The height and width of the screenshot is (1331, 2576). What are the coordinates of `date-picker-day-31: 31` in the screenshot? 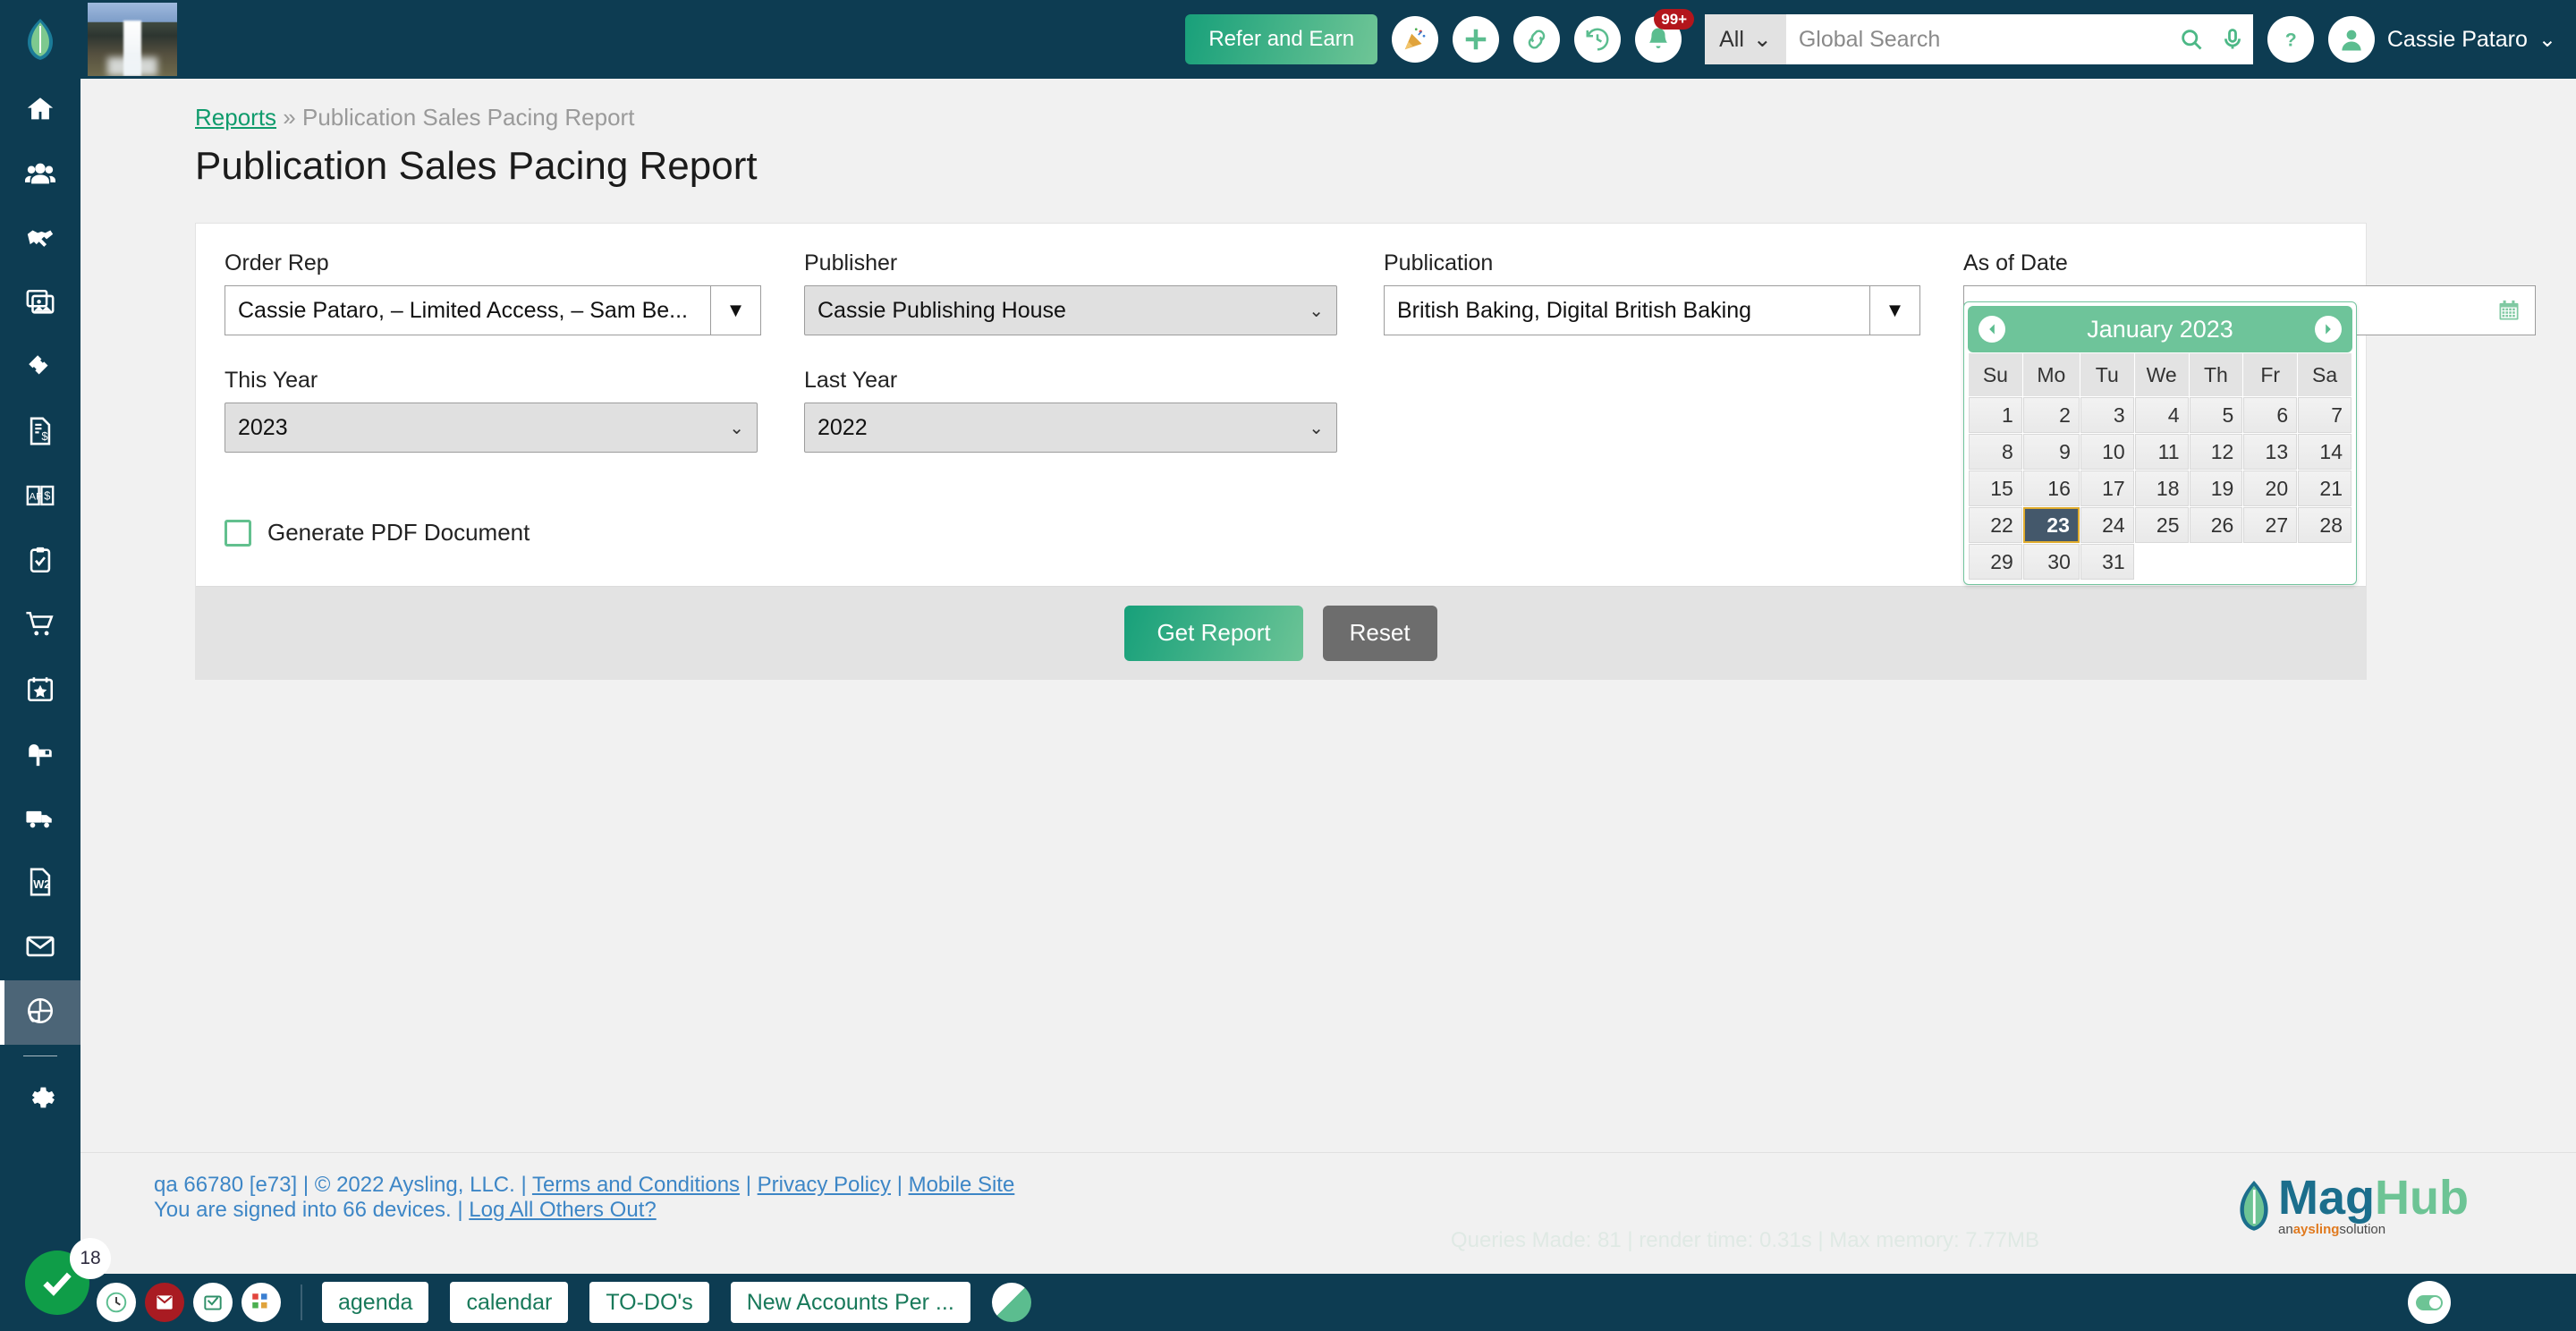 It's located at (2107, 562).